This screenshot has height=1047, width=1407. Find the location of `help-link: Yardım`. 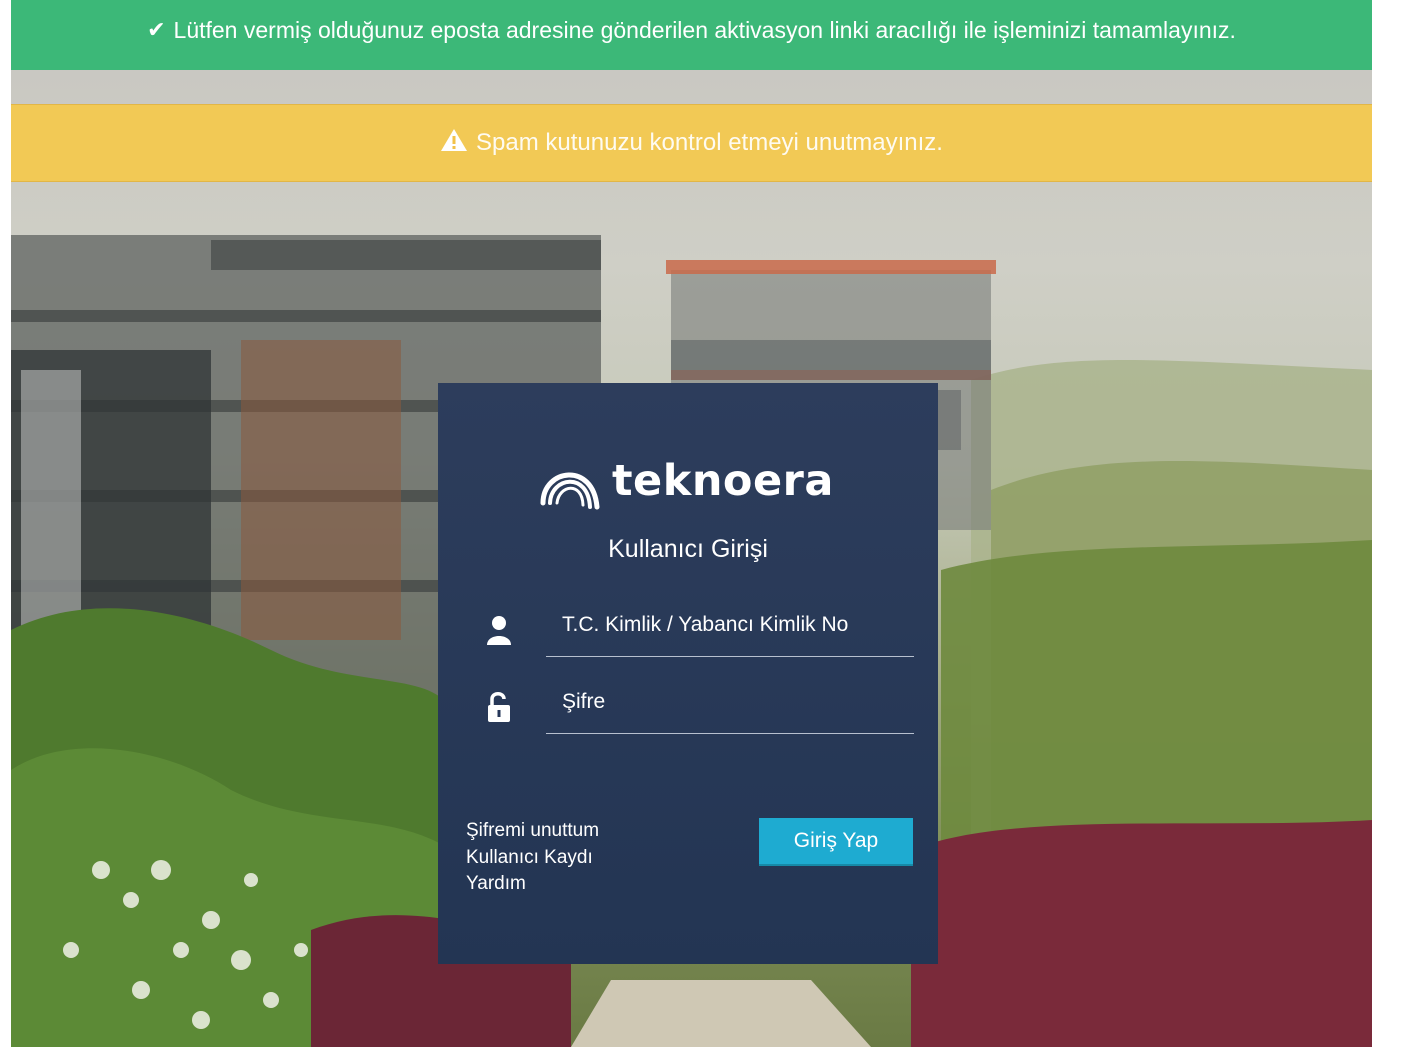

help-link: Yardım is located at coordinates (532, 884).